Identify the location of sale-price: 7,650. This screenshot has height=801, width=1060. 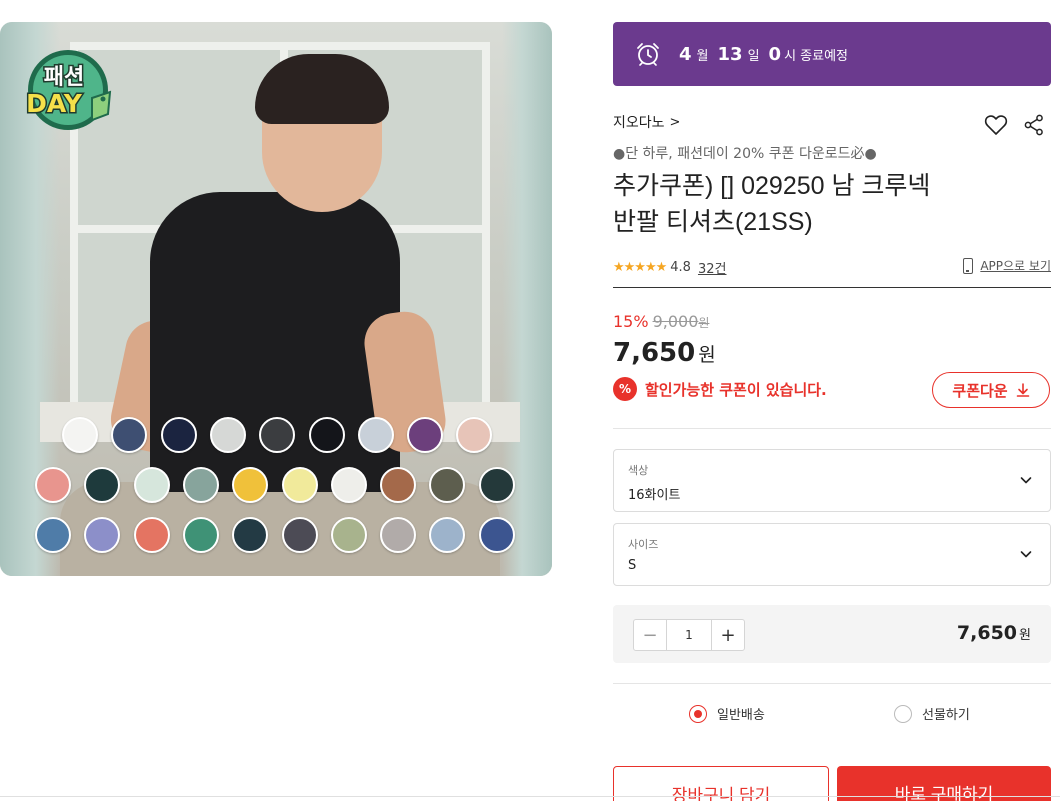
(654, 353).